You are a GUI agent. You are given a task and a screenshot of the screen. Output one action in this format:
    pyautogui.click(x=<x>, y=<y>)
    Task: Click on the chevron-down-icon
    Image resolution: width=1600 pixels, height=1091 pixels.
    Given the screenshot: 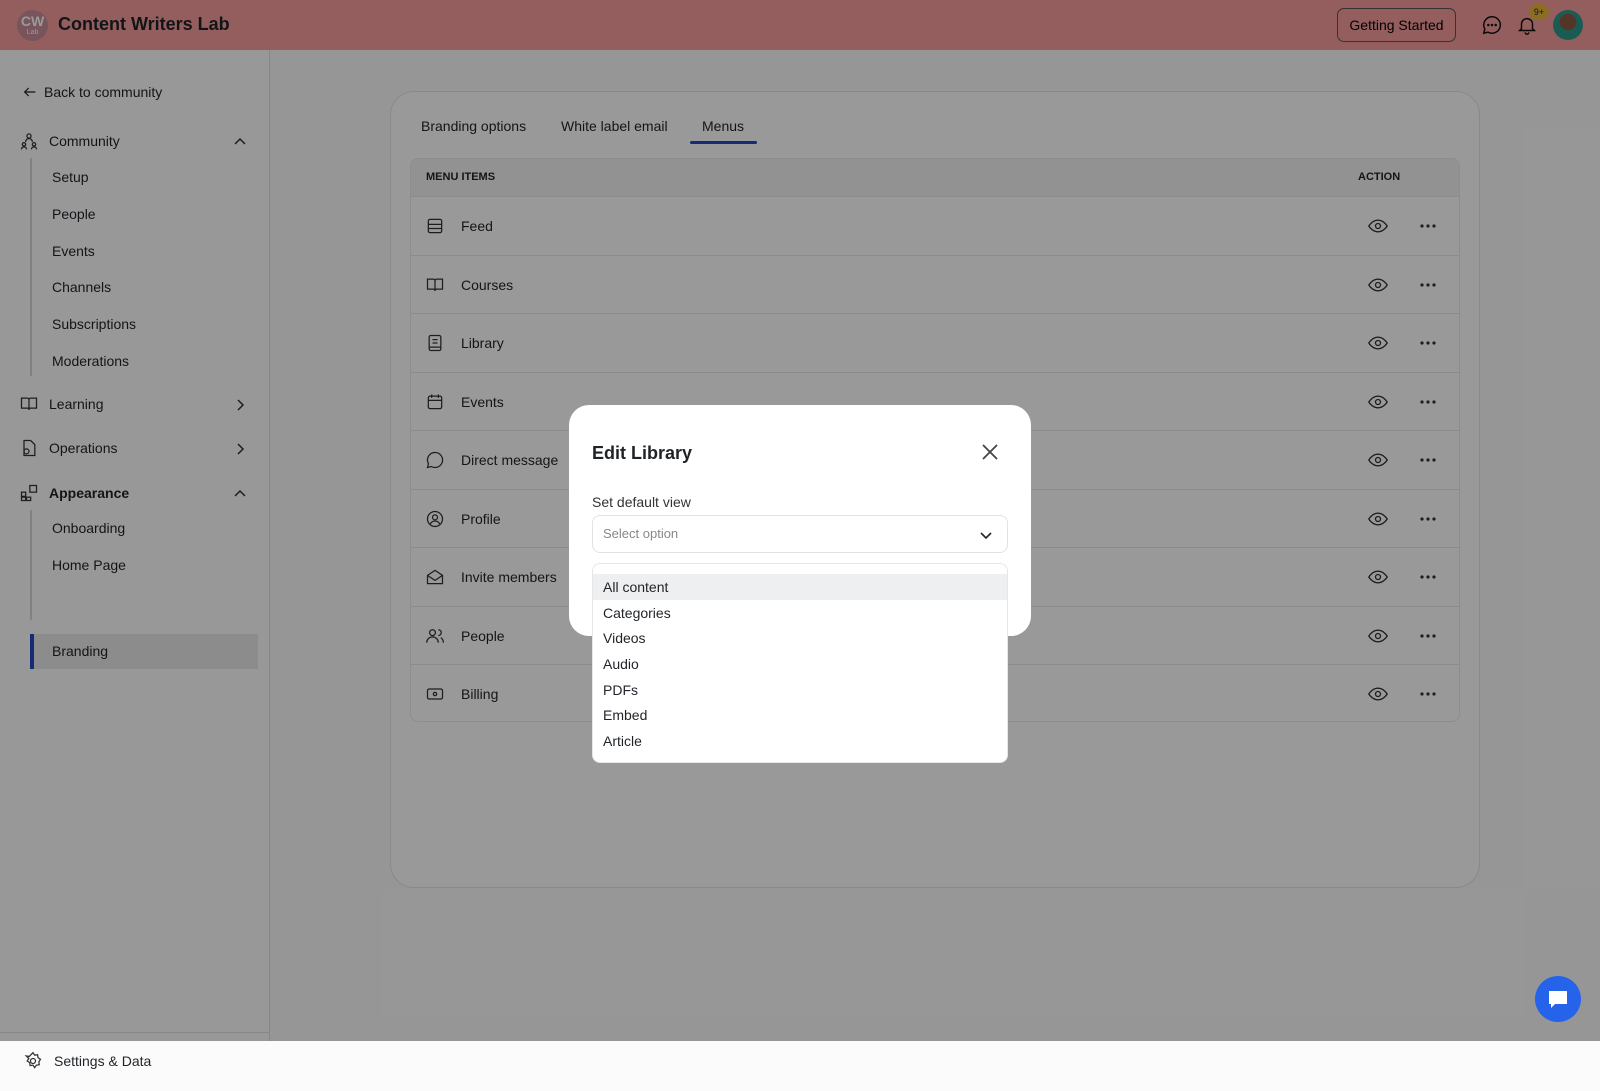 What is the action you would take?
    pyautogui.click(x=986, y=536)
    